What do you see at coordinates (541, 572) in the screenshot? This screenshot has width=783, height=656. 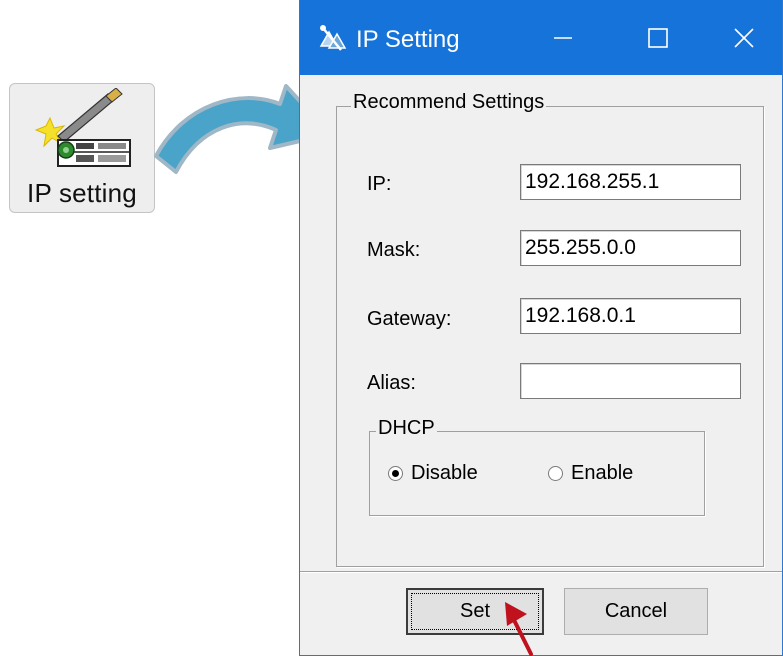 I see `button-separator` at bounding box center [541, 572].